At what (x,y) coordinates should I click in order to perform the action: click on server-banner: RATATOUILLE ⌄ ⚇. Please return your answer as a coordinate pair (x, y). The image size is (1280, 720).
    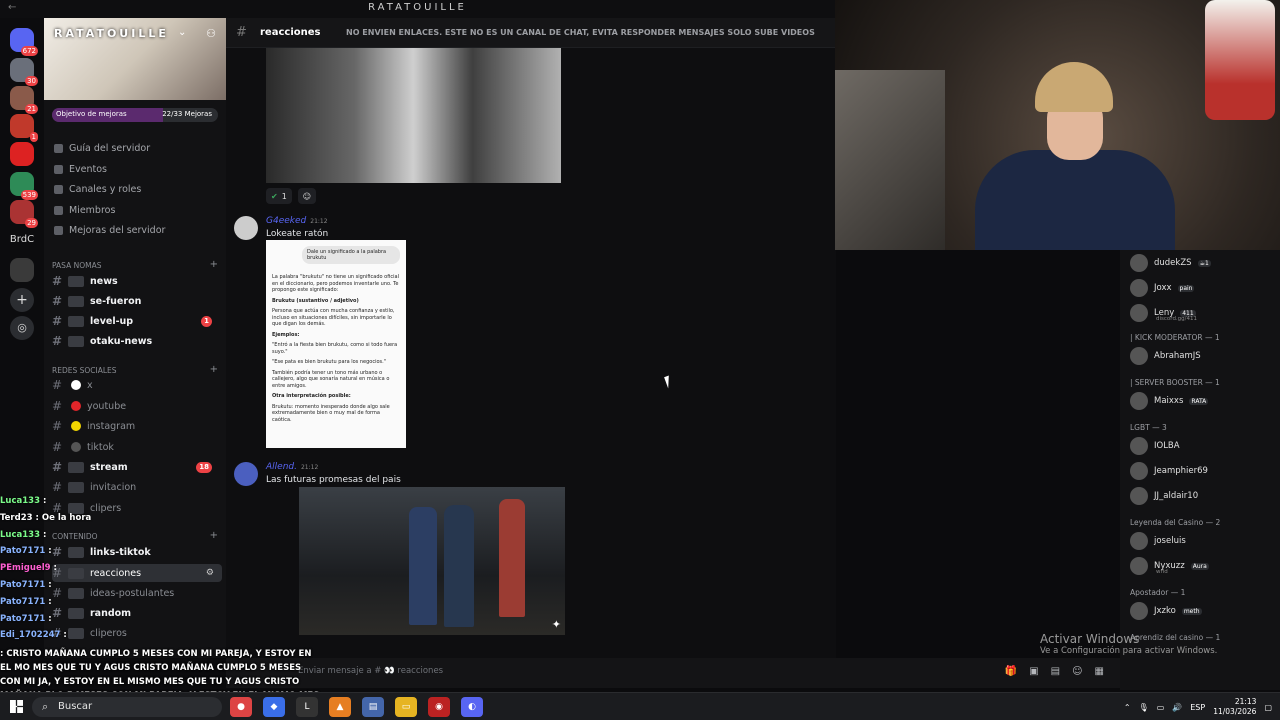
    Looking at the image, I should click on (135, 59).